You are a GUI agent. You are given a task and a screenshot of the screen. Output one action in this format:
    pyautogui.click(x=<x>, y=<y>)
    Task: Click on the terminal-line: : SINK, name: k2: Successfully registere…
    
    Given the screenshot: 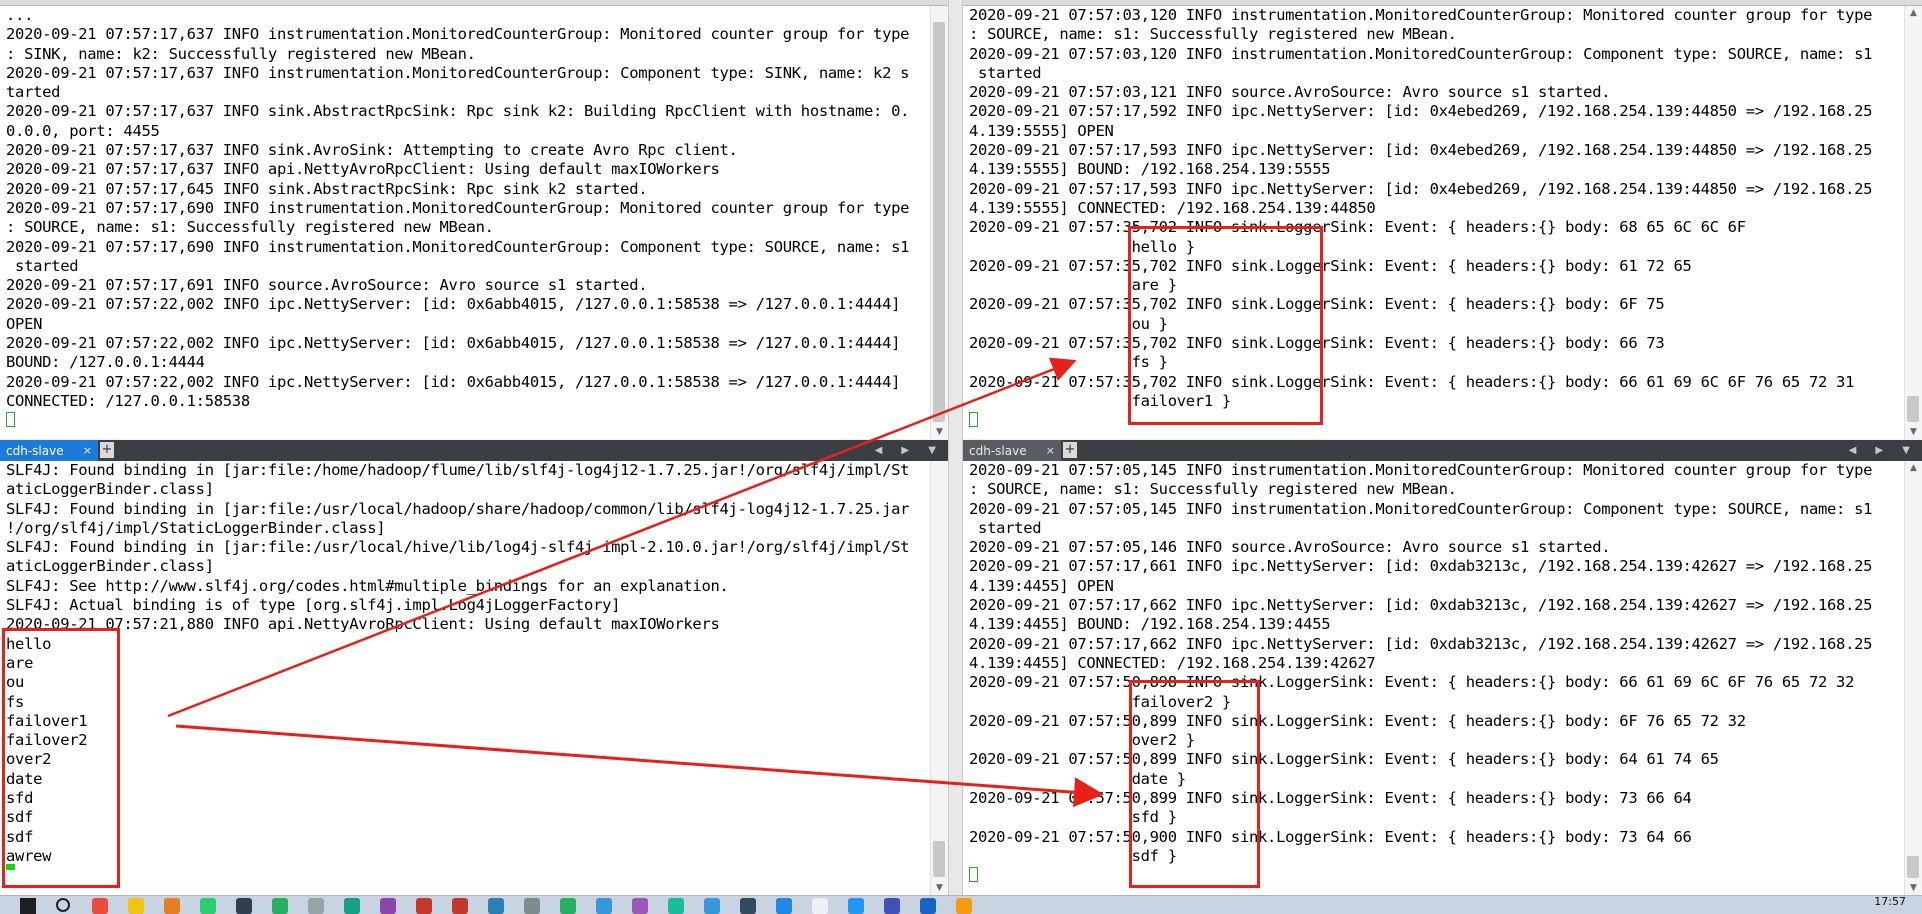 What is the action you would take?
    pyautogui.click(x=241, y=53)
    